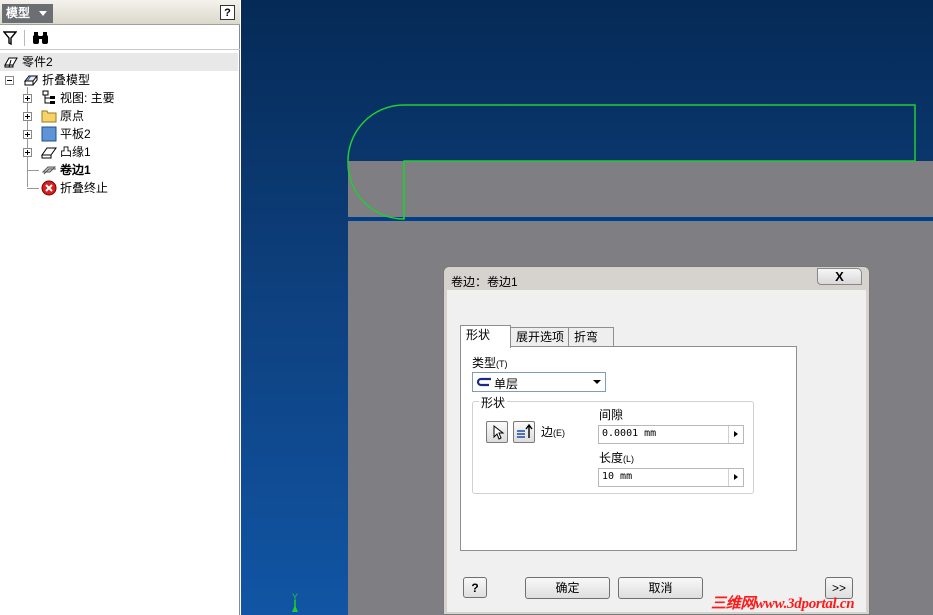  Describe the element at coordinates (119, 134) in the screenshot. I see `tree-item-face: 平板2` at that location.